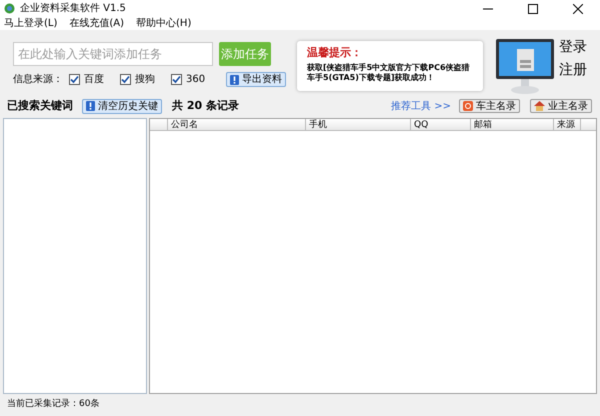 The image size is (600, 416). Describe the element at coordinates (38, 79) in the screenshot. I see `source-label: 信息来源：` at that location.